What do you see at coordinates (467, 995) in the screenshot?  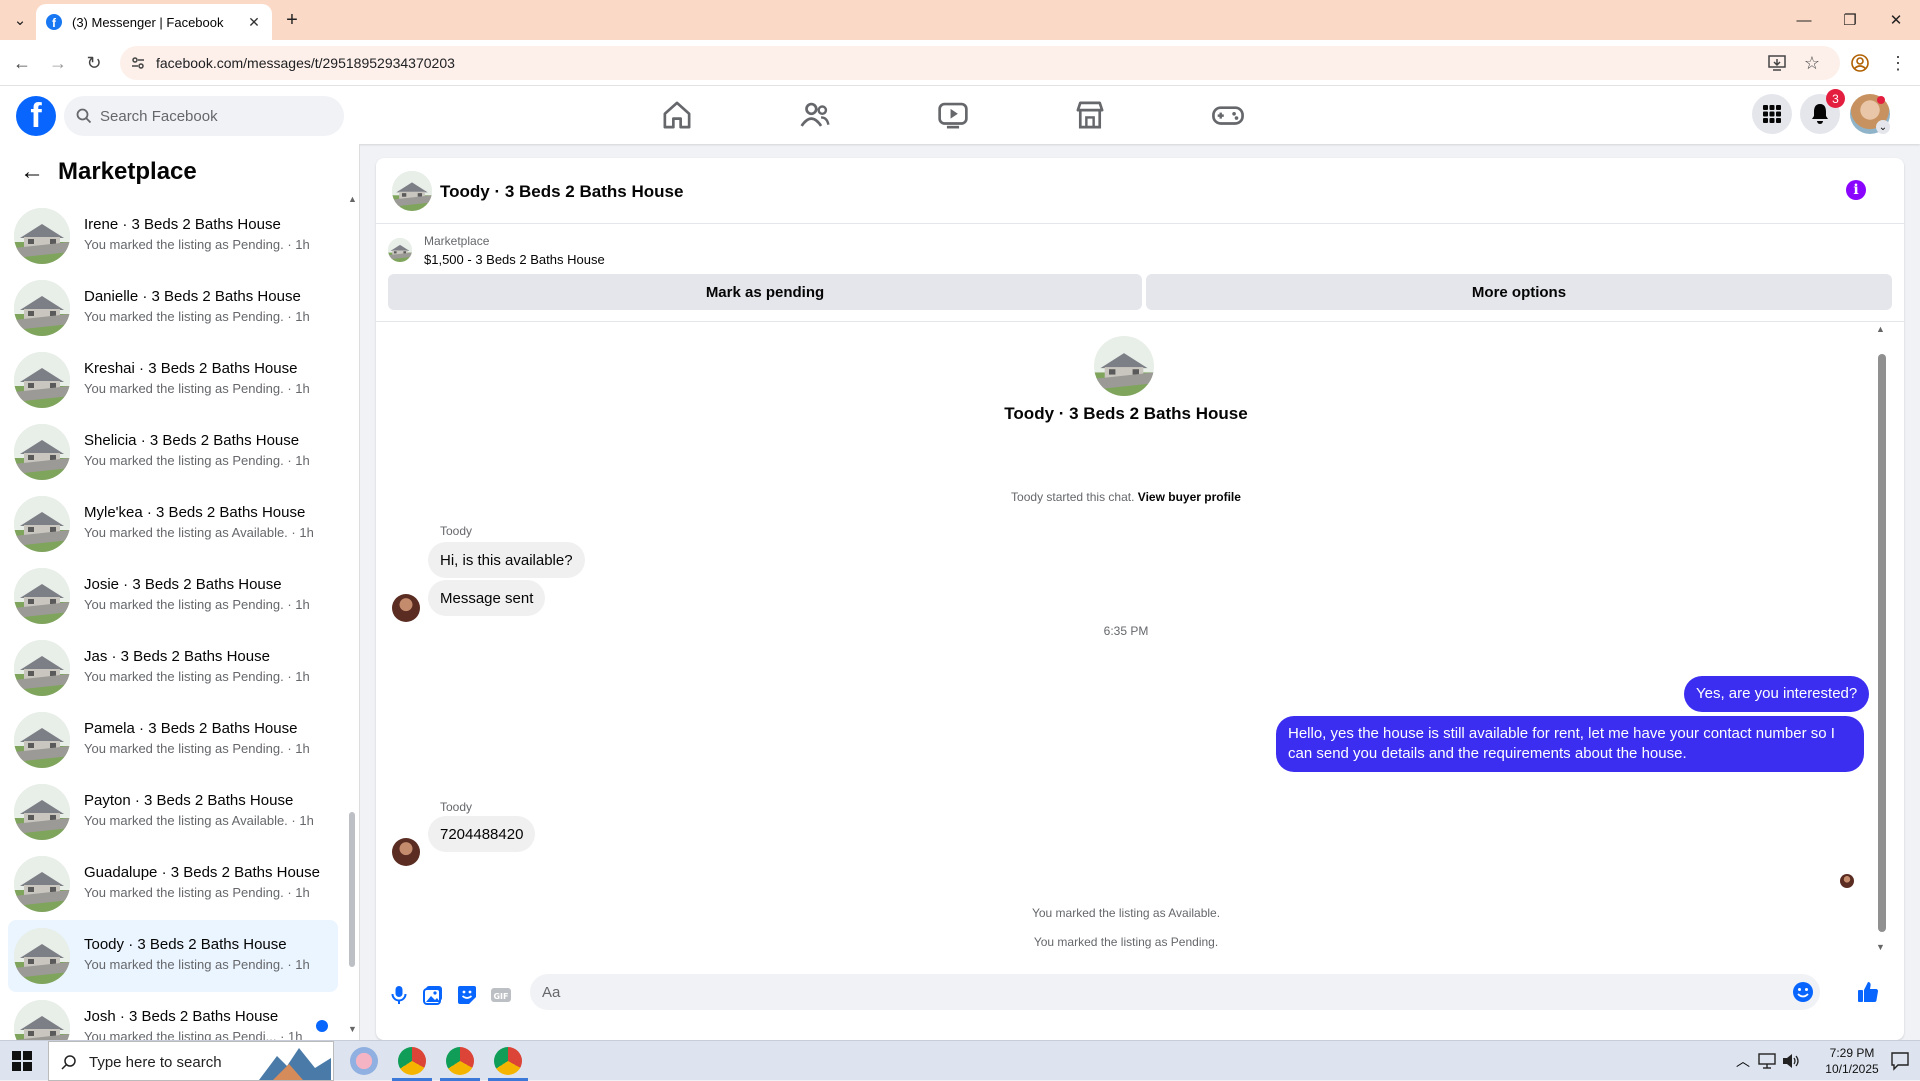 I see `sticker-icon` at bounding box center [467, 995].